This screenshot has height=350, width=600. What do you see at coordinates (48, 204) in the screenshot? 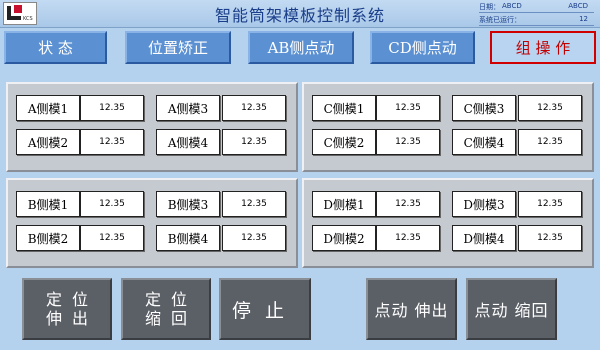
I see `b-mold-1-label: B侧模1` at bounding box center [48, 204].